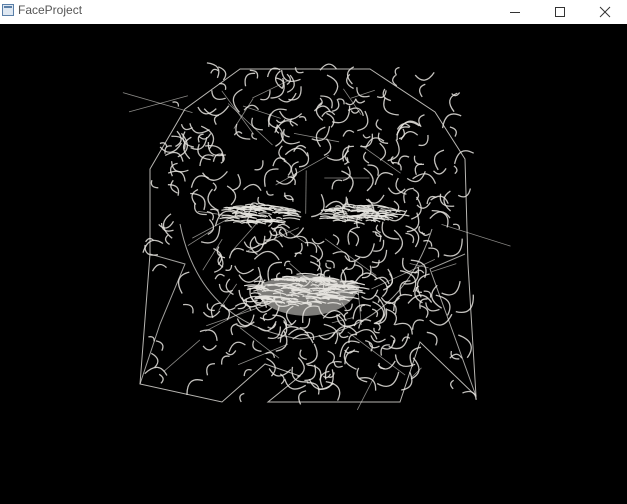  I want to click on close-button, so click(604, 12).